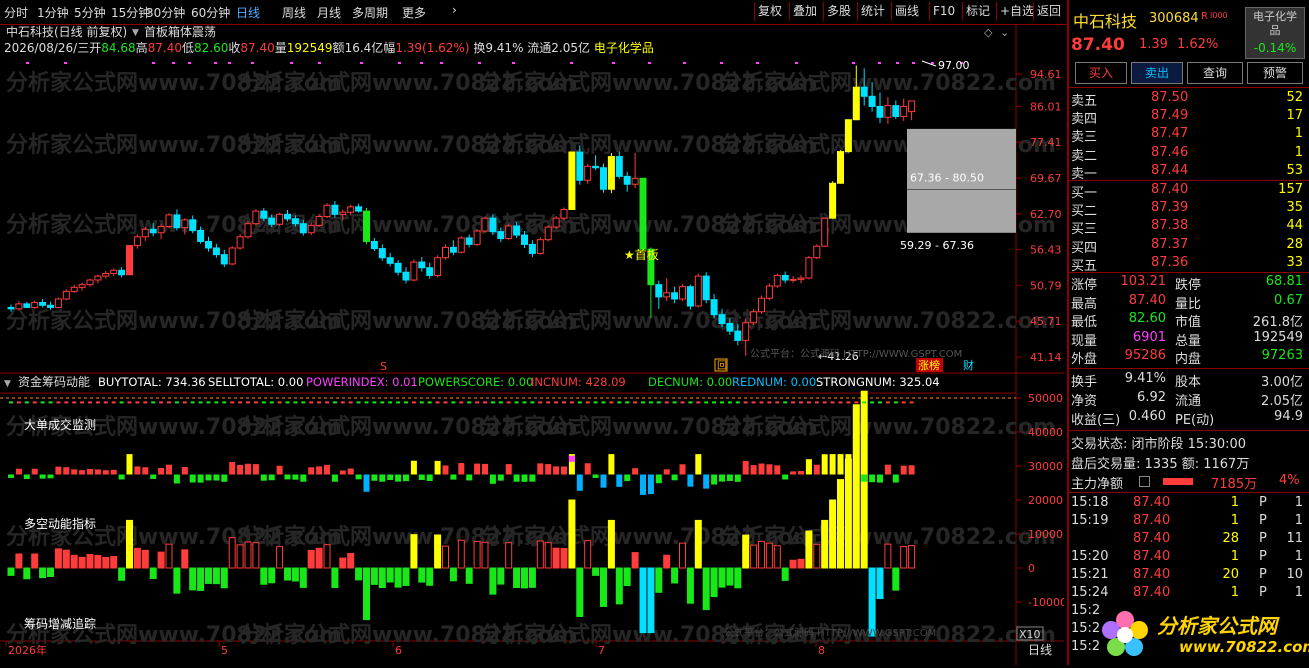  Describe the element at coordinates (1234, 592) in the screenshot. I see `tick-row-5-cell-2: 1` at that location.